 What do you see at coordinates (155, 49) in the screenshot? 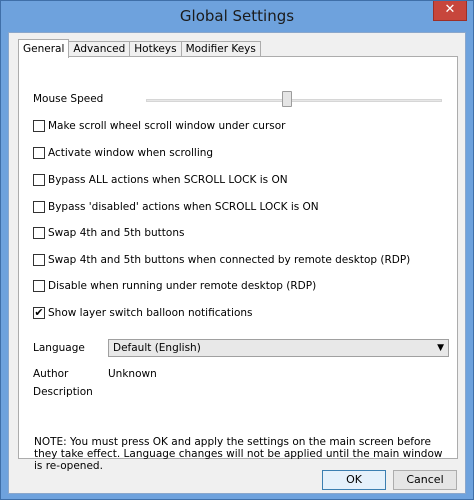
I see `tab-hotkeys: Hotkeys` at bounding box center [155, 49].